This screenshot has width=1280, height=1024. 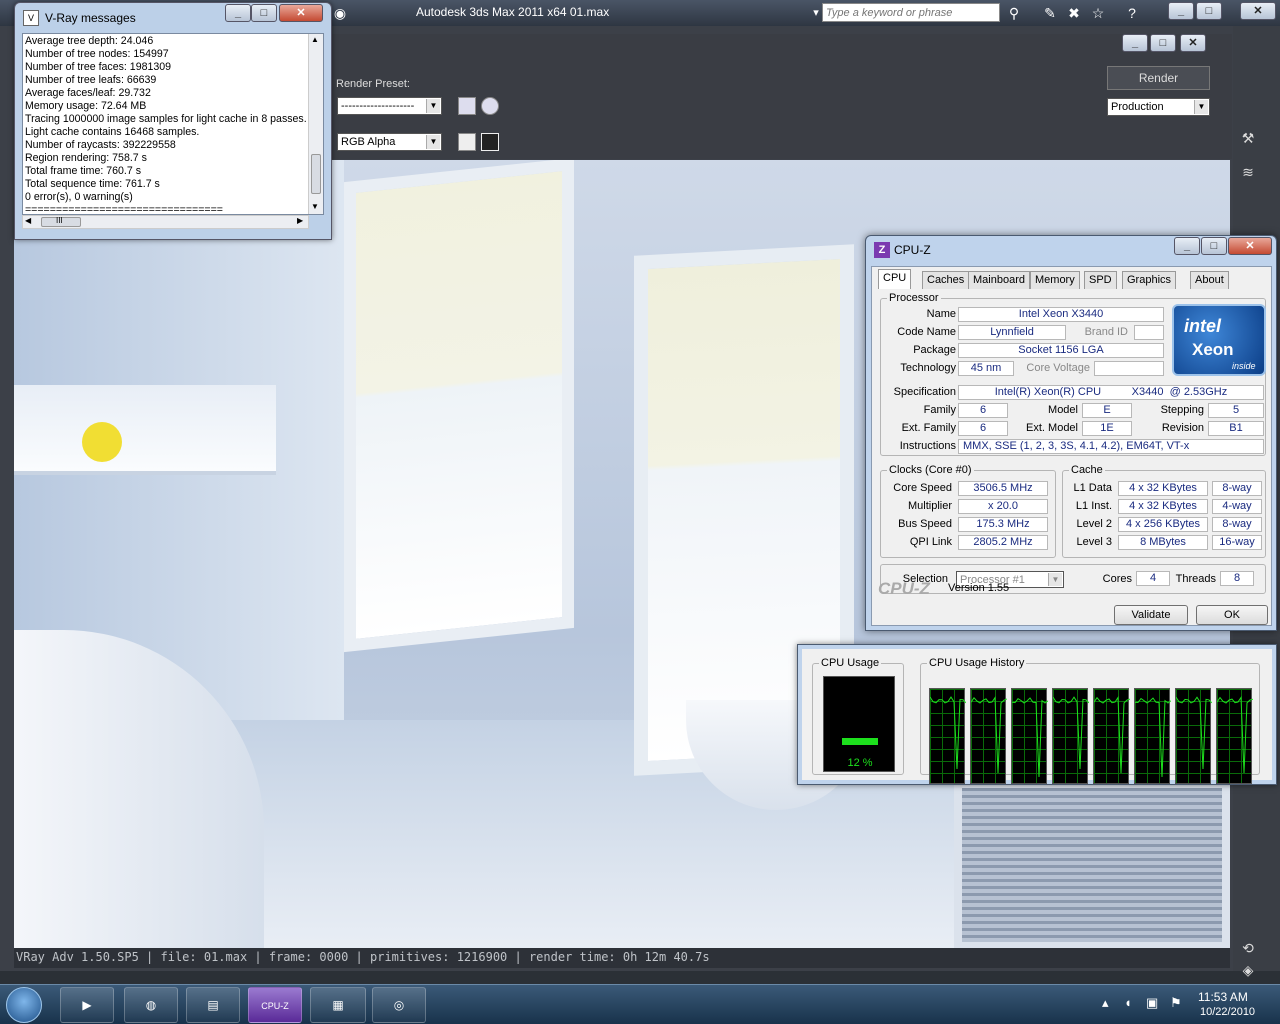 What do you see at coordinates (895, 279) in the screenshot?
I see `tab-cpu: CPU` at bounding box center [895, 279].